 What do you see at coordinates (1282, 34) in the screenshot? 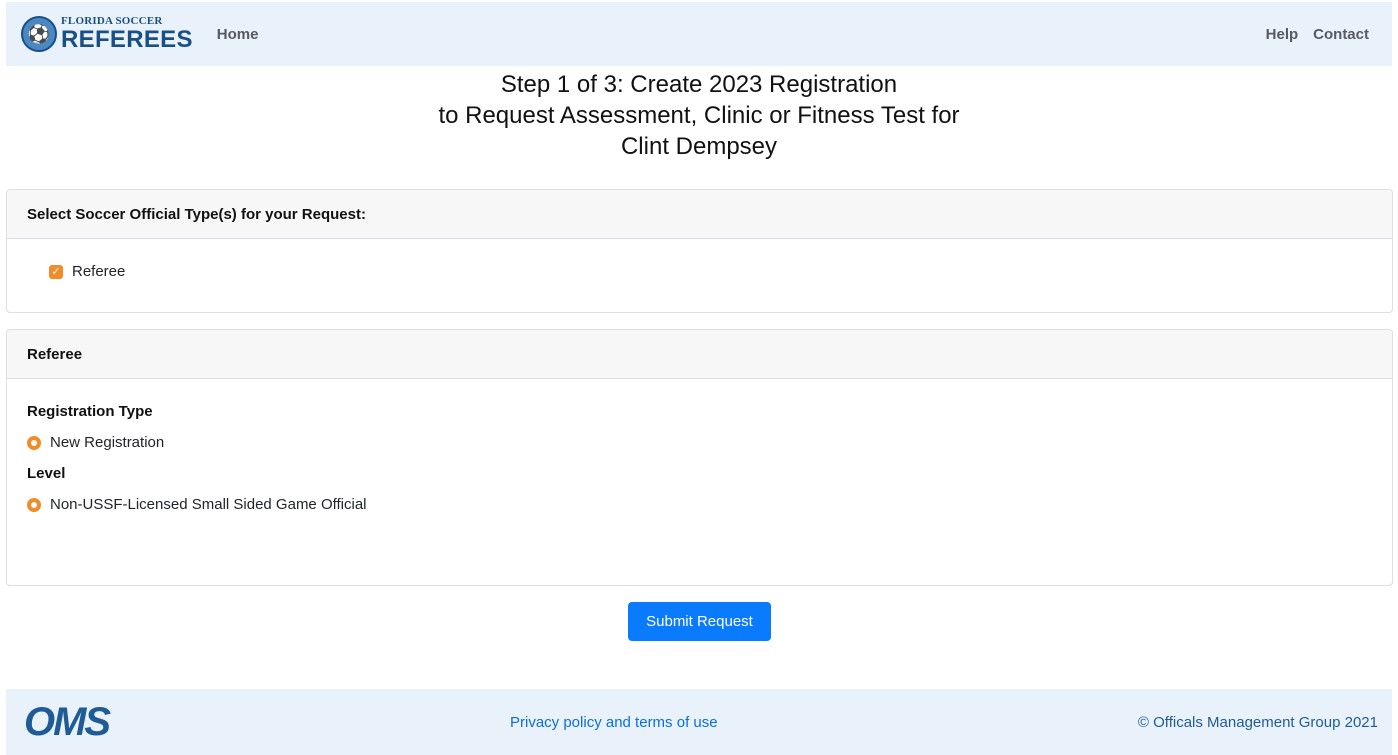
I see `nav-help-link: Help` at bounding box center [1282, 34].